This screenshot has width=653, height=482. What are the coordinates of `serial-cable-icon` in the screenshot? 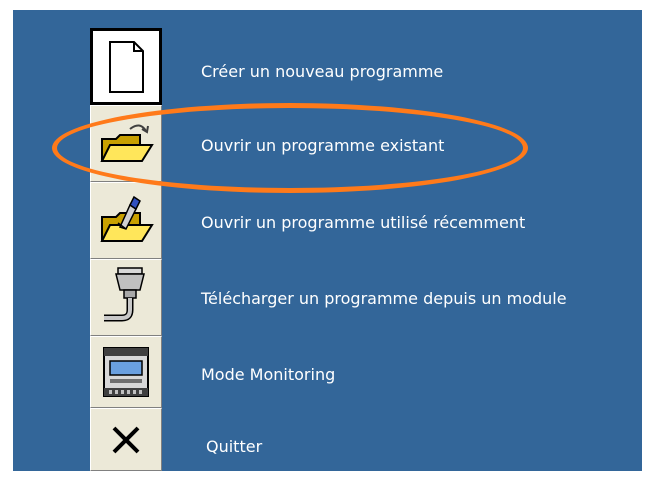 It's located at (124, 293).